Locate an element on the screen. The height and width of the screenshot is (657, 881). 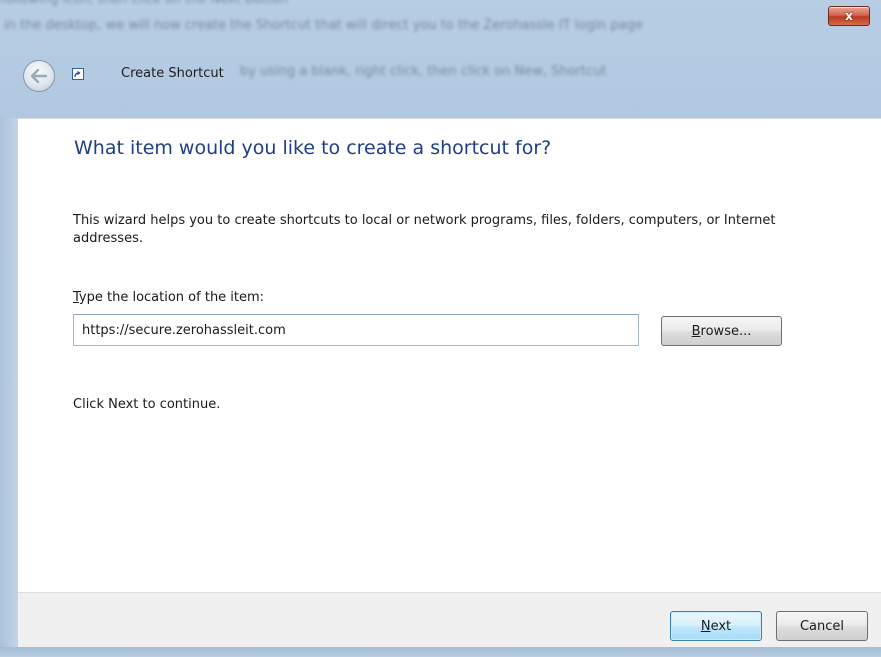
cancel-button: Cancel is located at coordinates (822, 626).